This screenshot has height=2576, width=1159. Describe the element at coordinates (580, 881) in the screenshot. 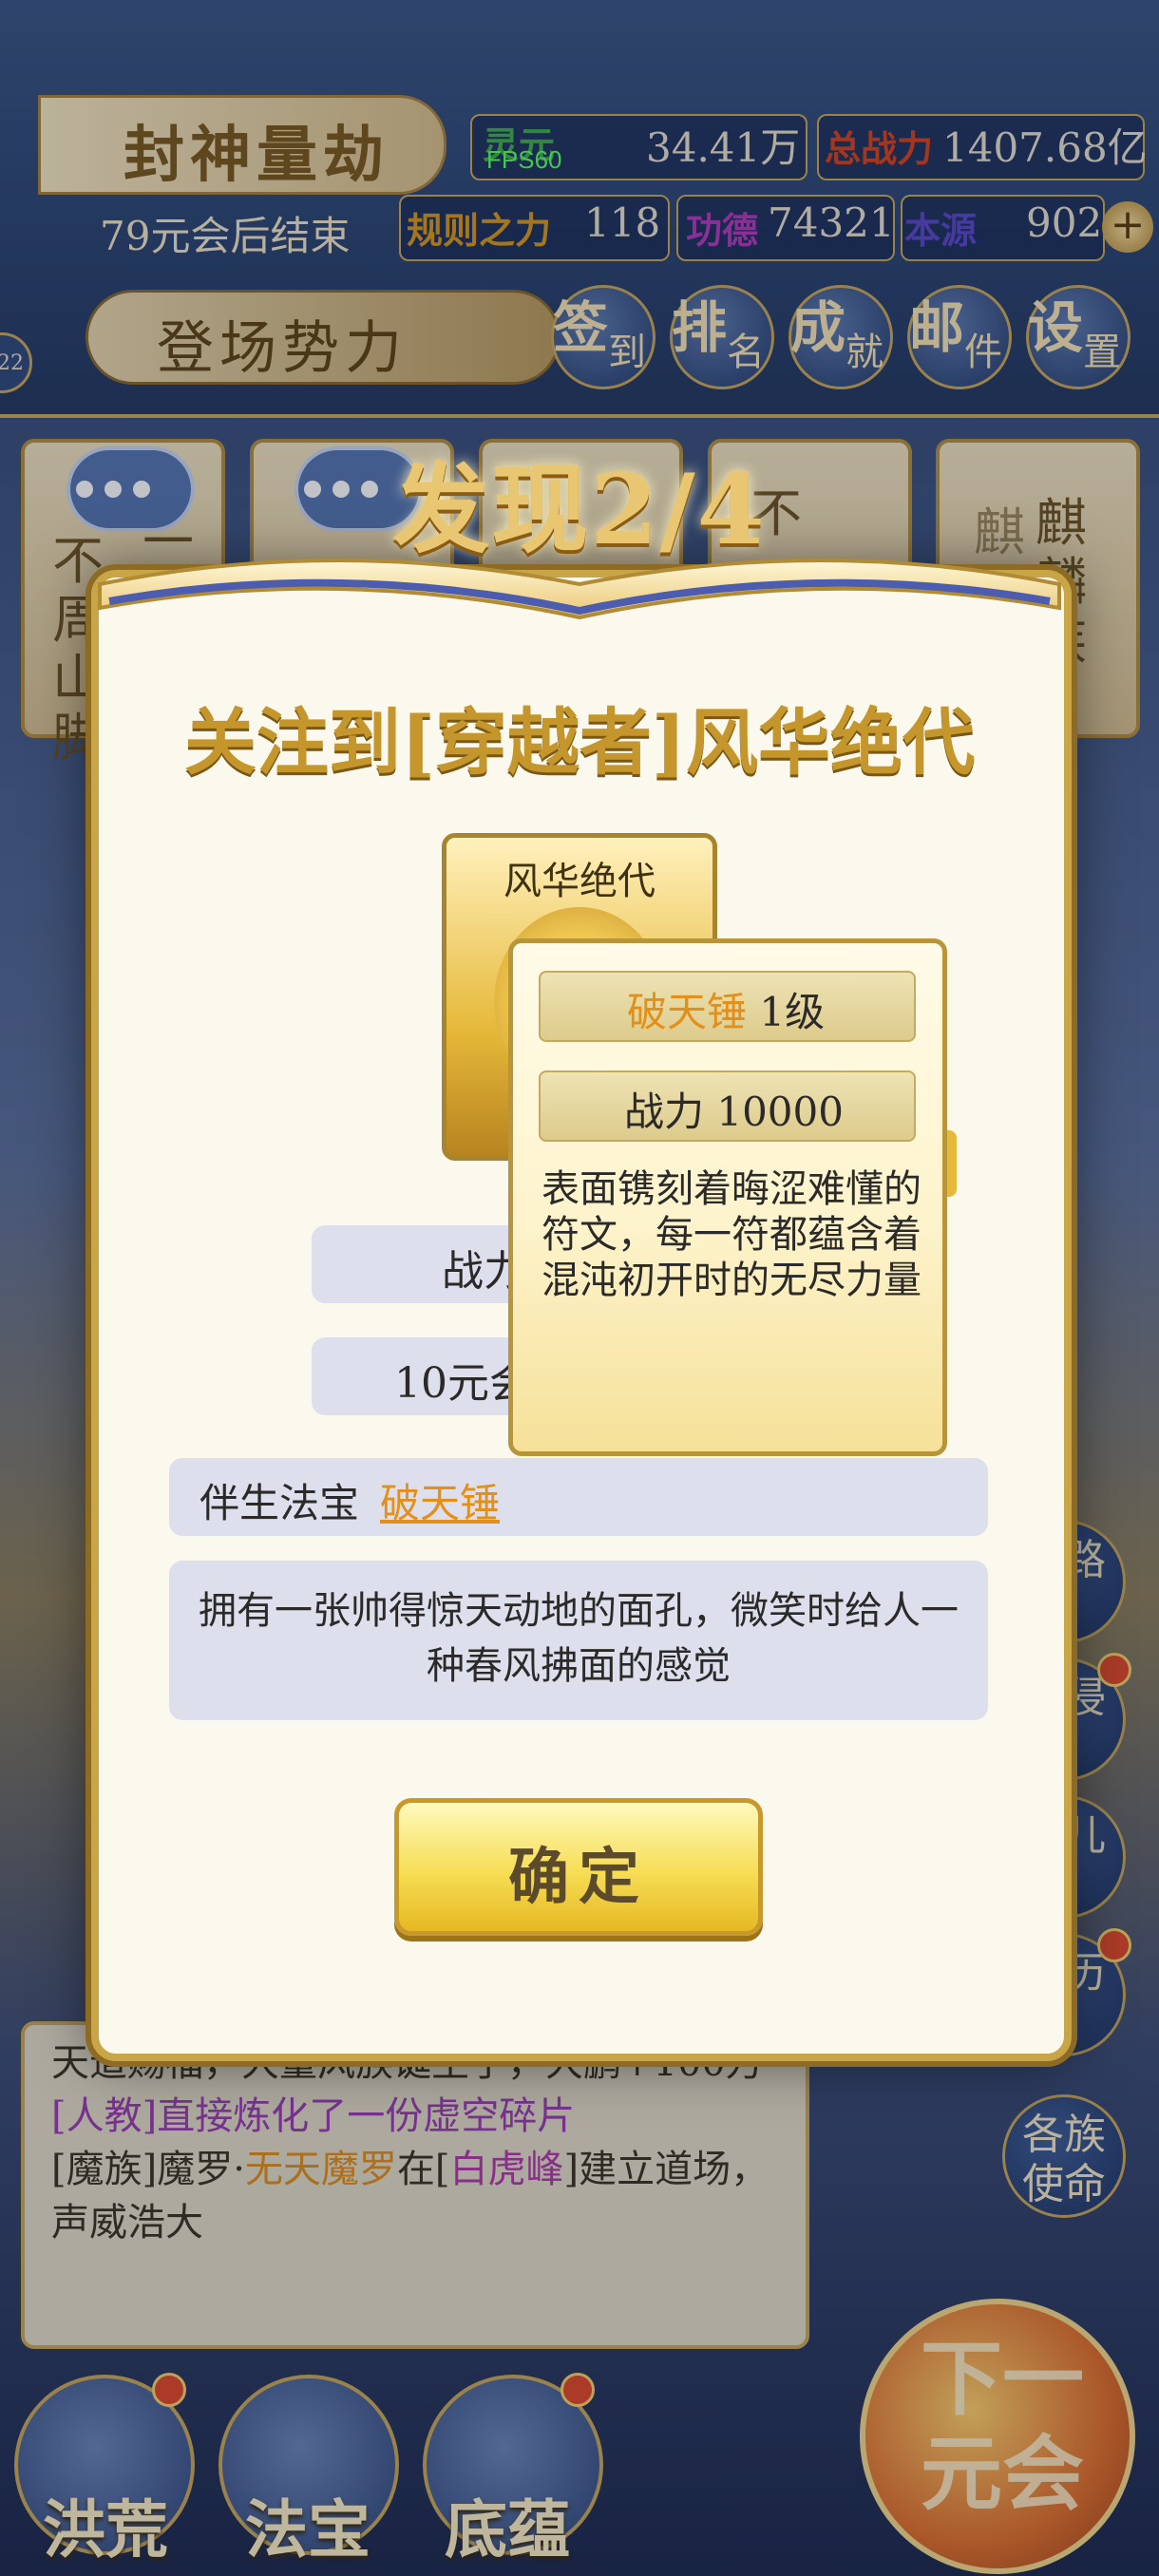

I see `portrait-name: 风华绝代` at that location.